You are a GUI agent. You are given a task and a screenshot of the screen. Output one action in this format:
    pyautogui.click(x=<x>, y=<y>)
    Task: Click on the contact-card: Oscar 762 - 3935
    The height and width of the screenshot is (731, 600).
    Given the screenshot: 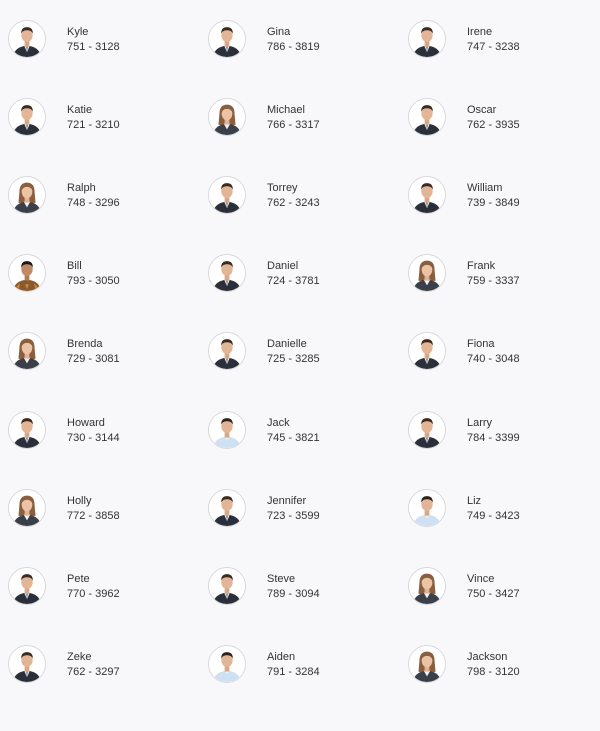 What is the action you would take?
    pyautogui.click(x=500, y=118)
    